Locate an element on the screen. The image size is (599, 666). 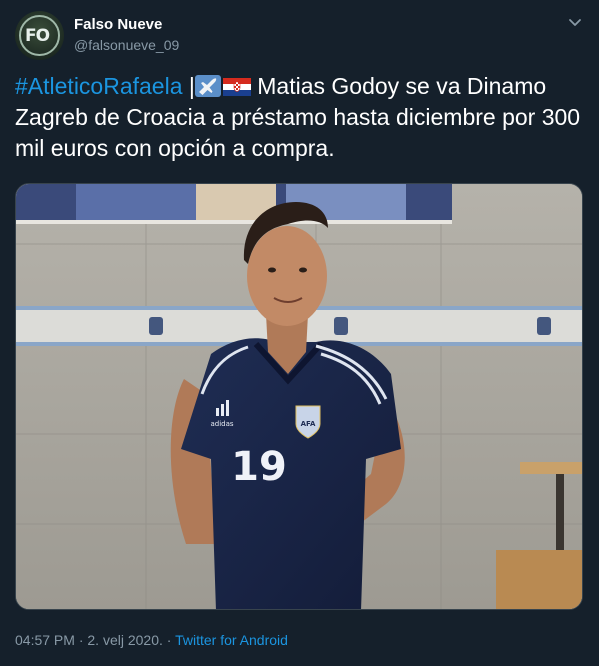
tweet-time: 04:57 PM is located at coordinates (45, 640).